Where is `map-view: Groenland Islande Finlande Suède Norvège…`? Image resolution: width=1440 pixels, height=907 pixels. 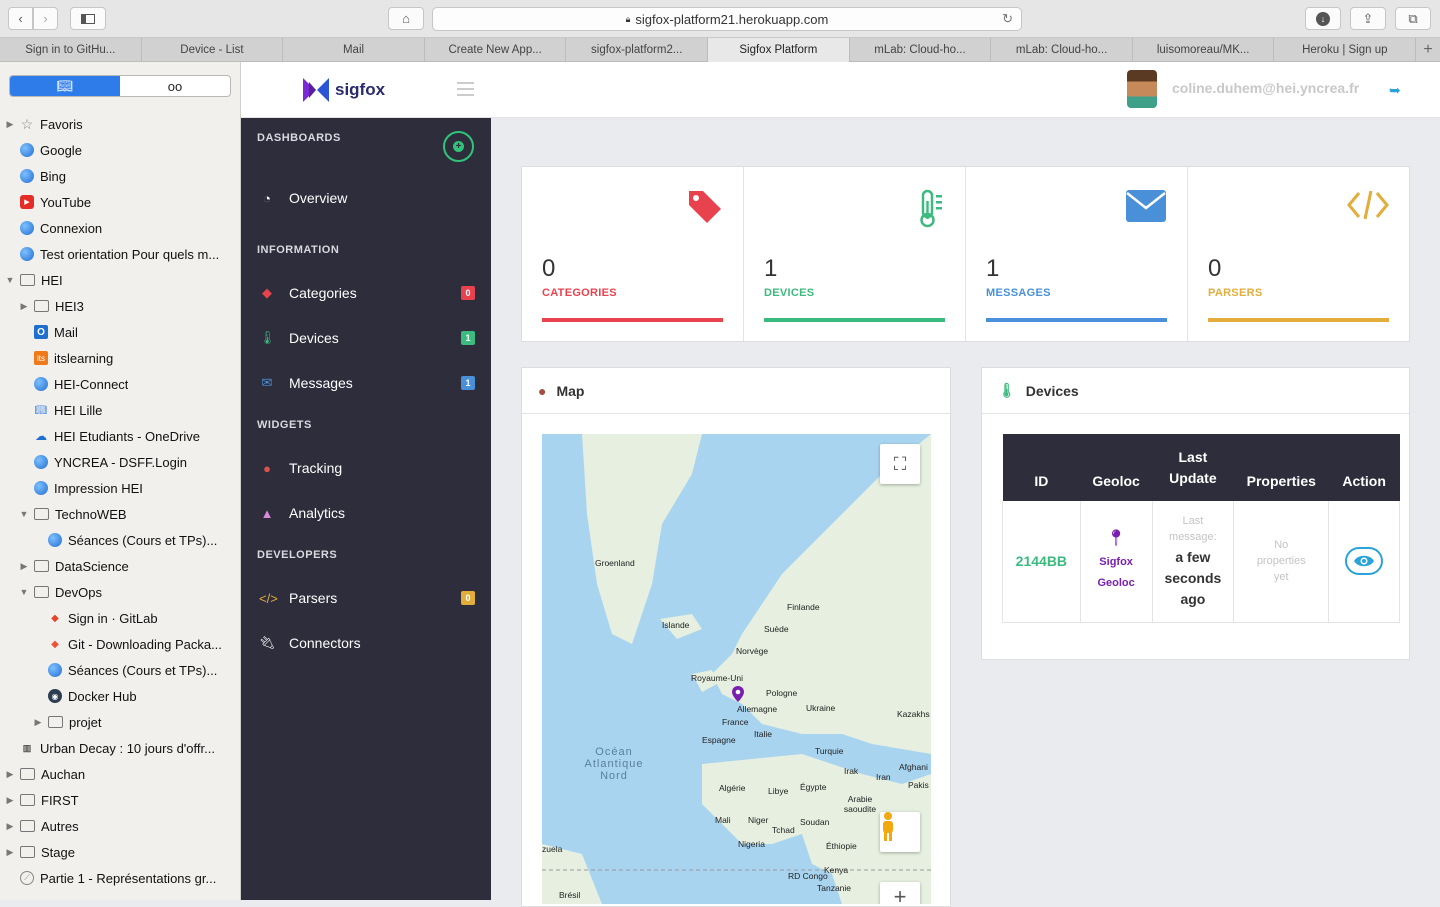
map-view: Groenland Islande Finlande Suède Norvège… is located at coordinates (736, 669).